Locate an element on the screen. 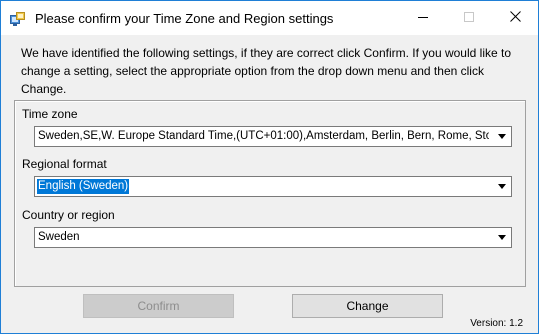  close-button is located at coordinates (515, 18).